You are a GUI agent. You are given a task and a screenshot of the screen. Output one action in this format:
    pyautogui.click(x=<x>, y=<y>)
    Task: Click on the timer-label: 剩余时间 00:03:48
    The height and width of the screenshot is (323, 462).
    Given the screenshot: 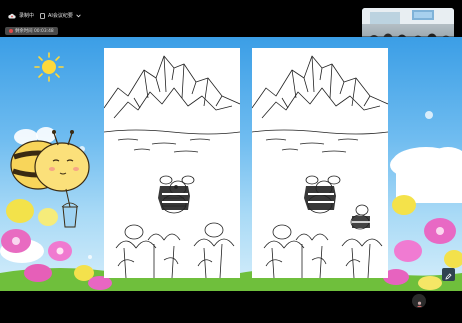 What is the action you would take?
    pyautogui.click(x=34, y=31)
    